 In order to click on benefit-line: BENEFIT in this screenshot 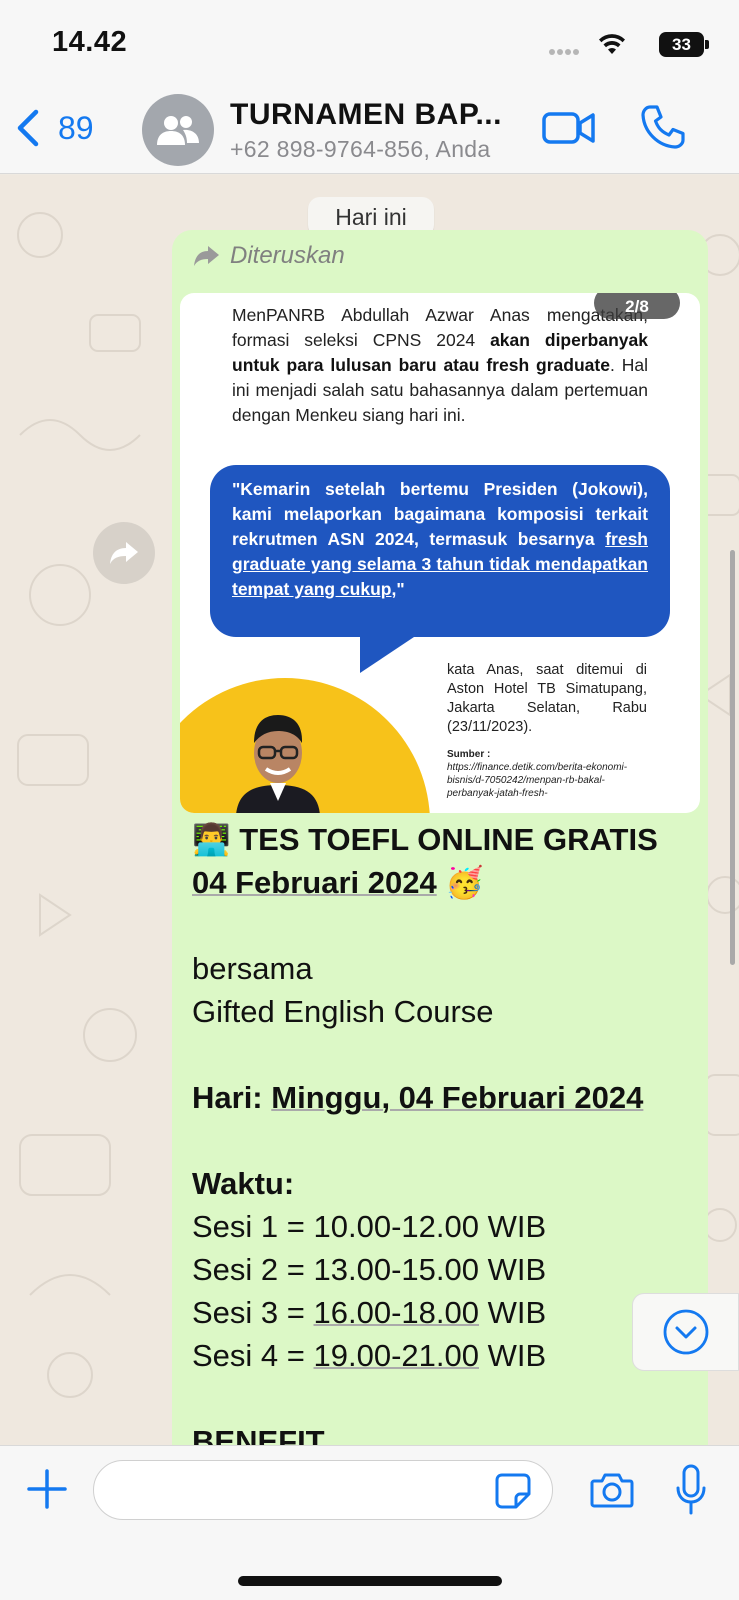, I will do `click(442, 1432)`.